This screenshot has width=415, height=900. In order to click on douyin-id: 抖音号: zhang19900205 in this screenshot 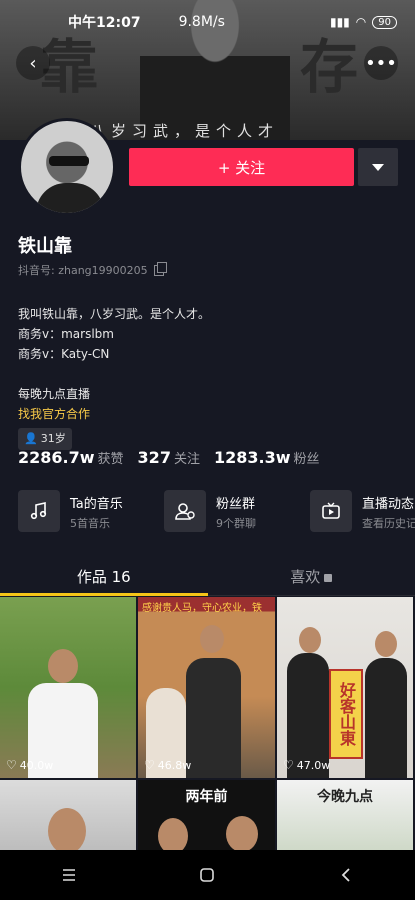, I will do `click(92, 269)`.